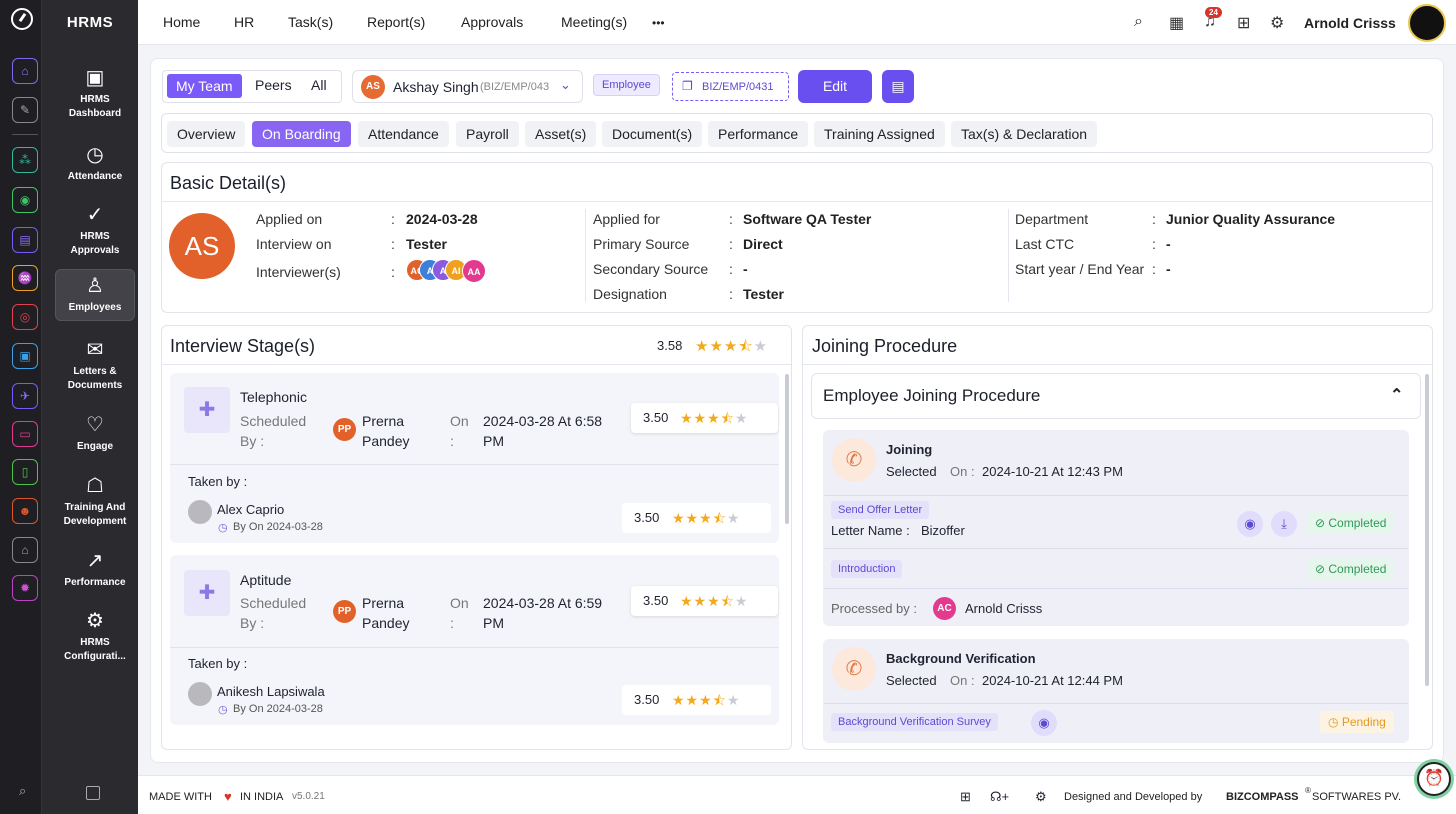 Image resolution: width=1456 pixels, height=814 pixels. What do you see at coordinates (22, 19) in the screenshot?
I see `app-logo-icon` at bounding box center [22, 19].